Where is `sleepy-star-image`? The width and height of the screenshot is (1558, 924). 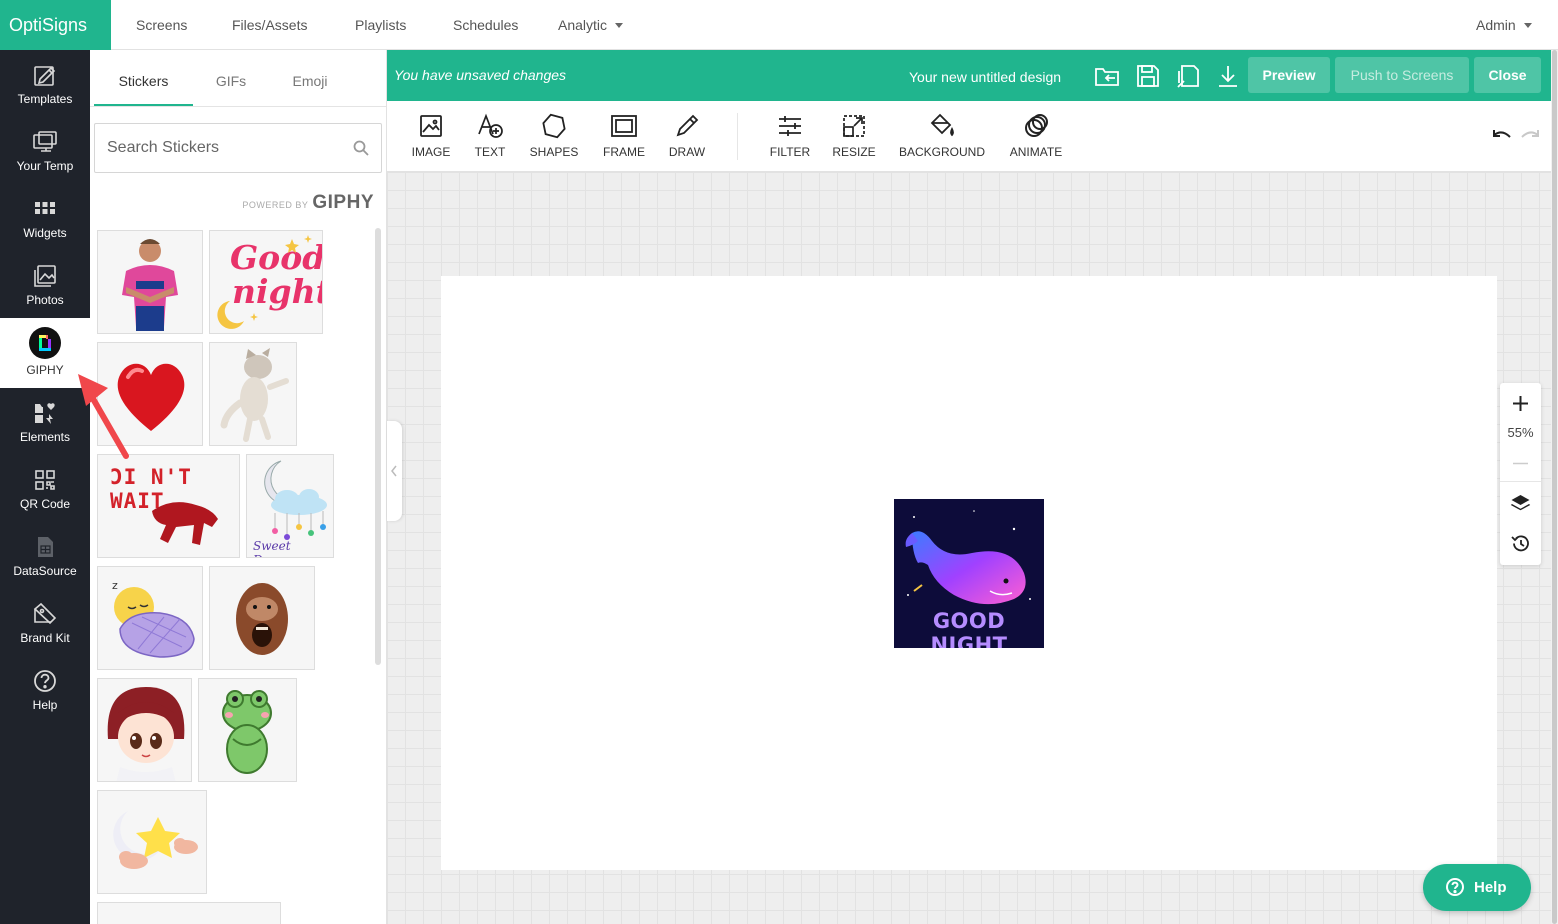
sleepy-star-image is located at coordinates (155, 840).